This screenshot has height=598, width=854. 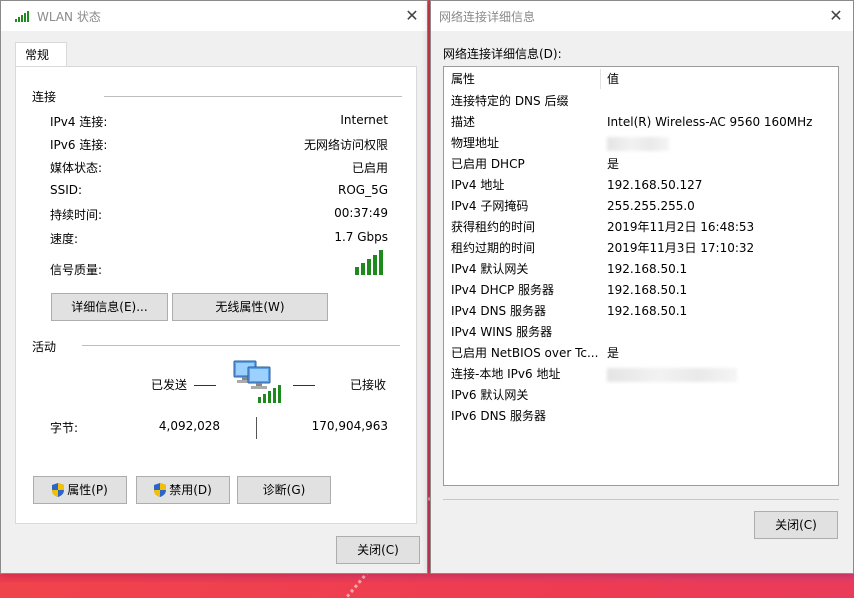 What do you see at coordinates (600, 79) in the screenshot?
I see `column-separator` at bounding box center [600, 79].